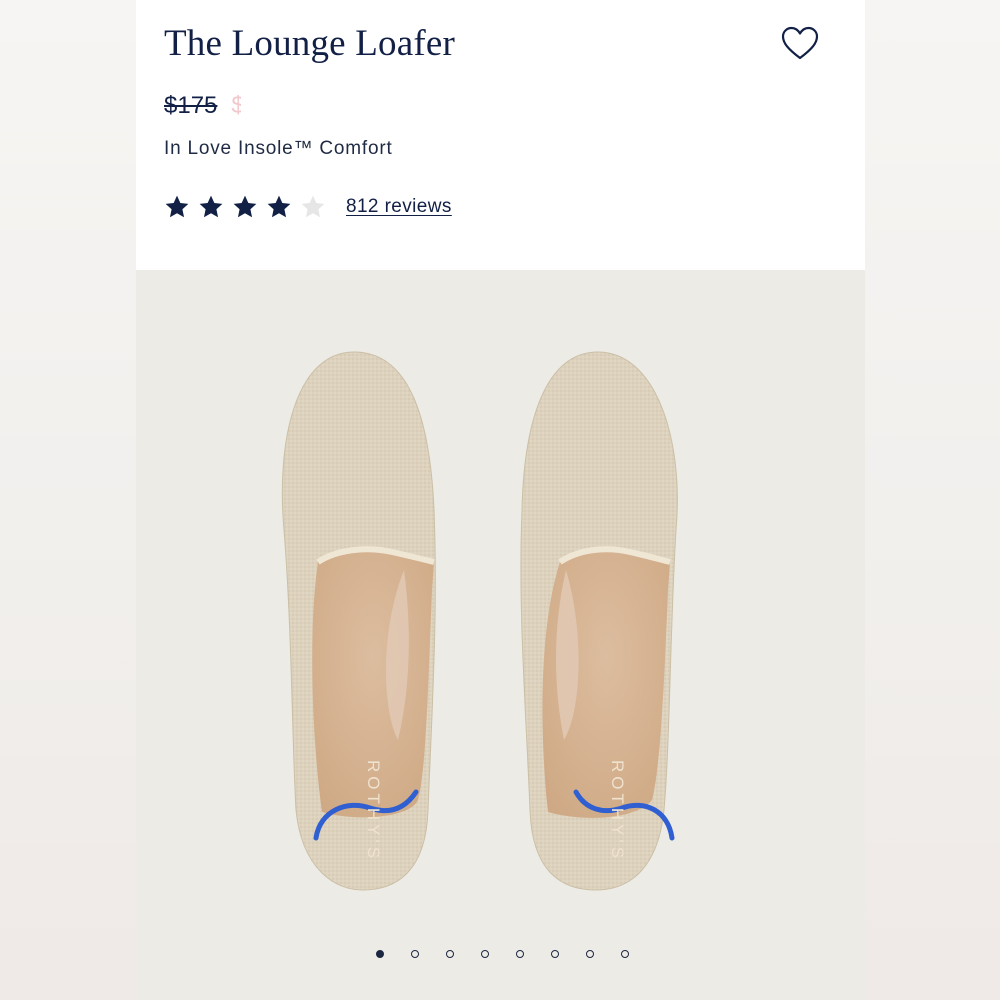 The width and height of the screenshot is (1000, 1000). What do you see at coordinates (191, 105) in the screenshot?
I see `original-price: $175` at bounding box center [191, 105].